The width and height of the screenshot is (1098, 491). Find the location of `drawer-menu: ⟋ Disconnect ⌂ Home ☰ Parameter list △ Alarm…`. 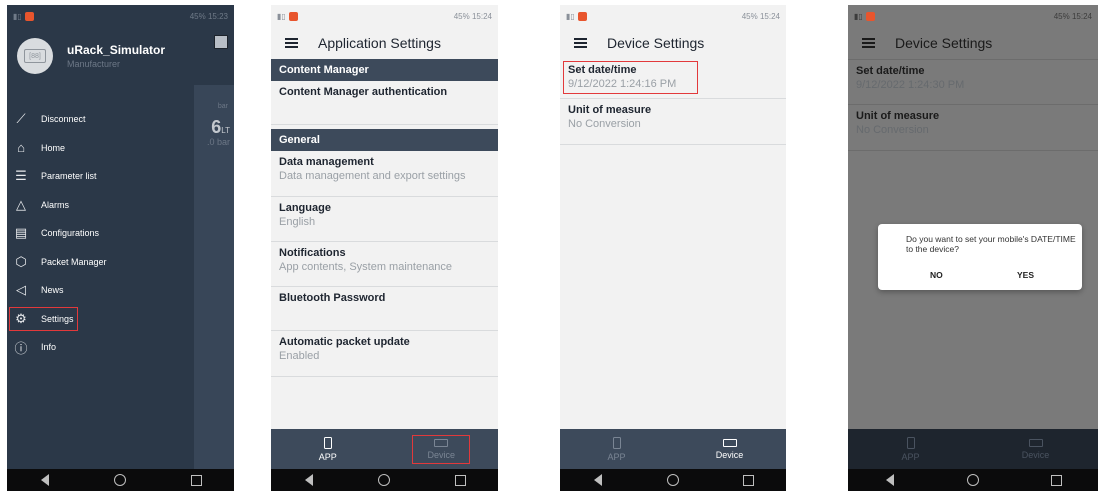

drawer-menu: ⟋ Disconnect ⌂ Home ☰ Parameter list △ Alarm… is located at coordinates (100, 233).